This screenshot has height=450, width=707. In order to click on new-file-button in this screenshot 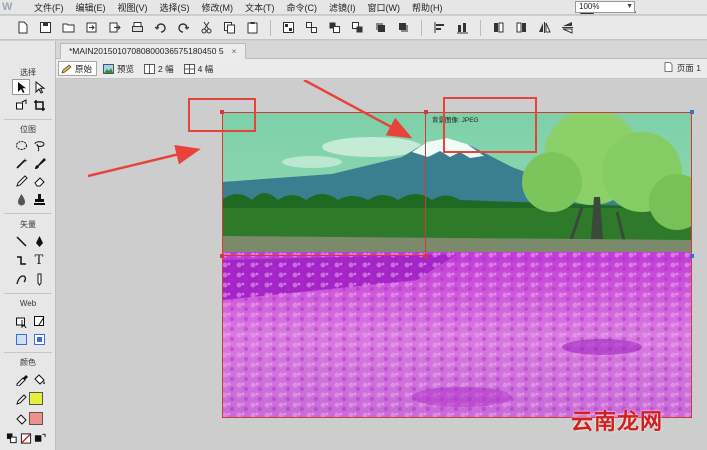, I will do `click(22, 28)`.